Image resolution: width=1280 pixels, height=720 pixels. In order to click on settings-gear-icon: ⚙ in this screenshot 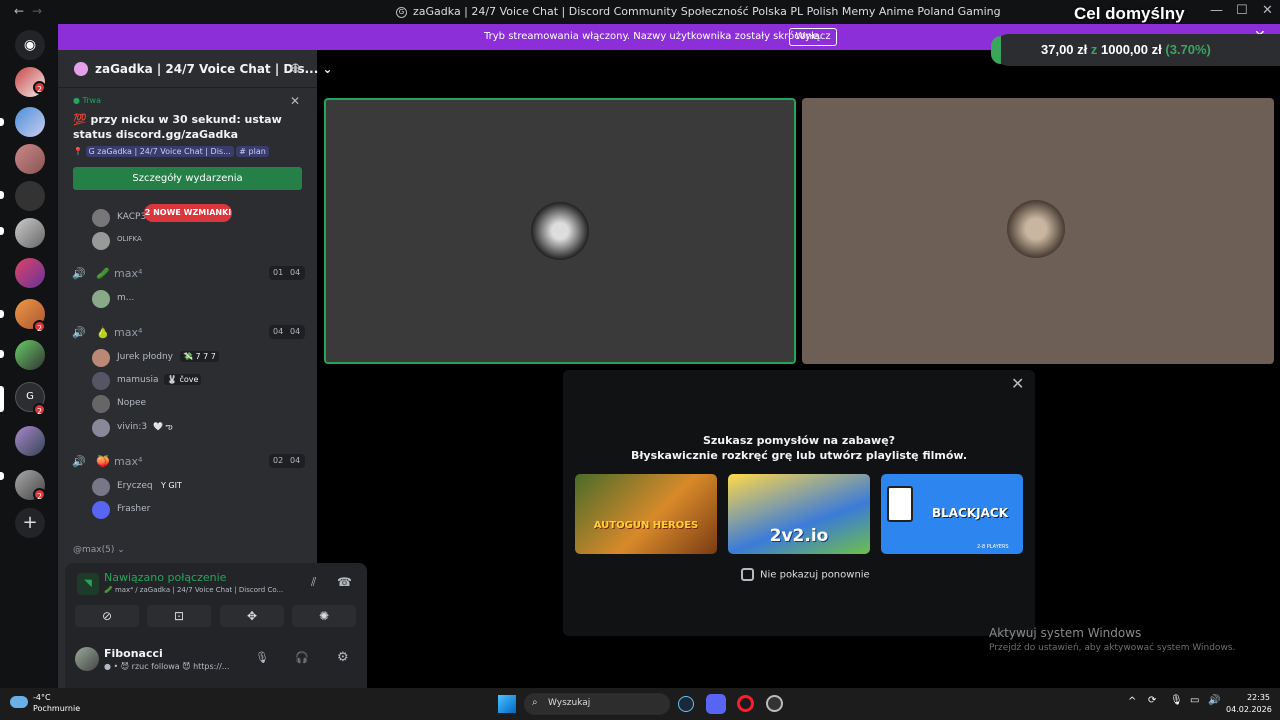, I will do `click(343, 657)`.